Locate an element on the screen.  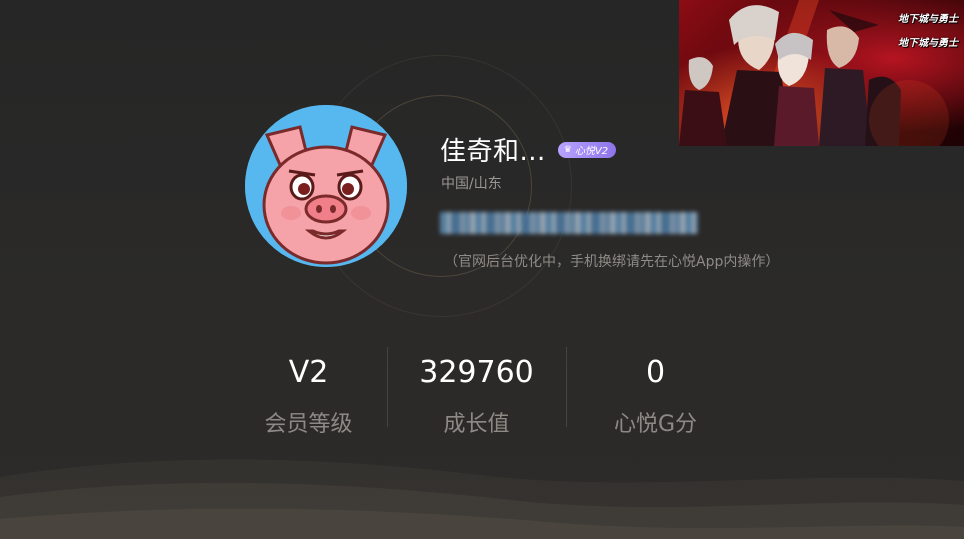
name-row: 佳奇和... ♛ 心悦V2 is located at coordinates (528, 149).